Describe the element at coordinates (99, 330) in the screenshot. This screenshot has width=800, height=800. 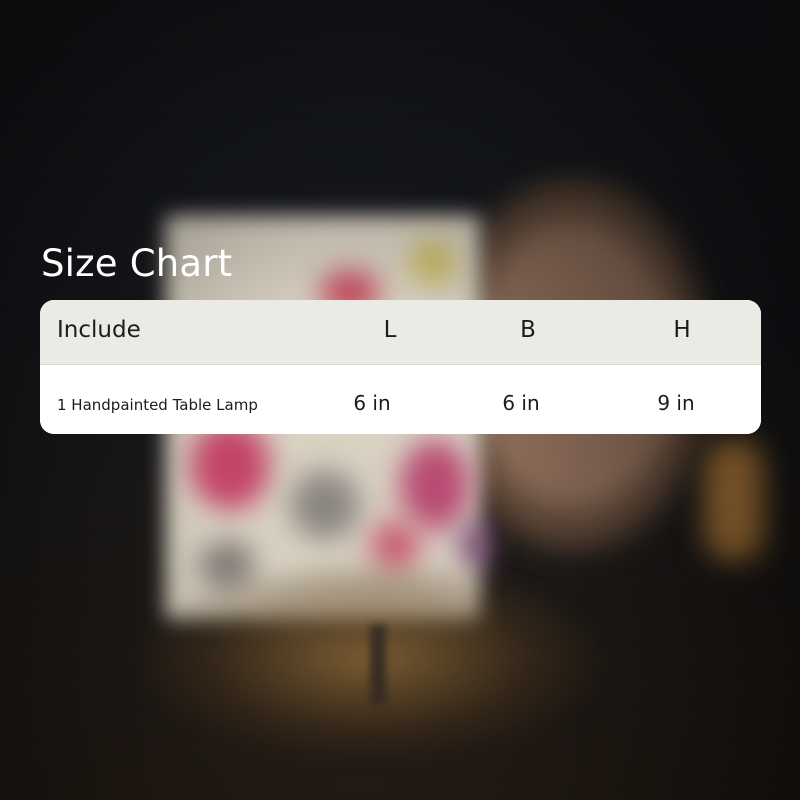
I see `header-include: Include` at that location.